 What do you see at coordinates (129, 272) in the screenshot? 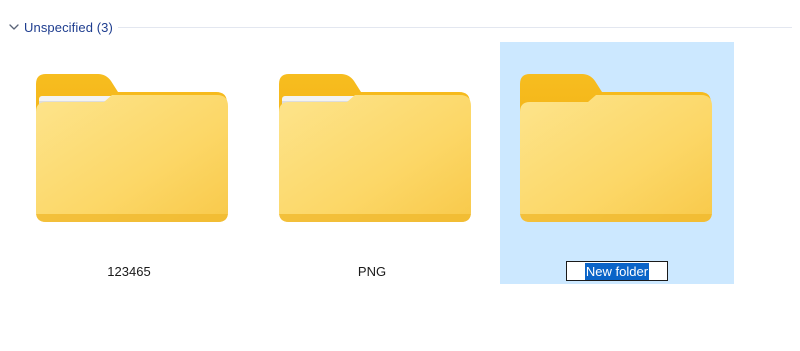
I see `folder-name: 123465` at bounding box center [129, 272].